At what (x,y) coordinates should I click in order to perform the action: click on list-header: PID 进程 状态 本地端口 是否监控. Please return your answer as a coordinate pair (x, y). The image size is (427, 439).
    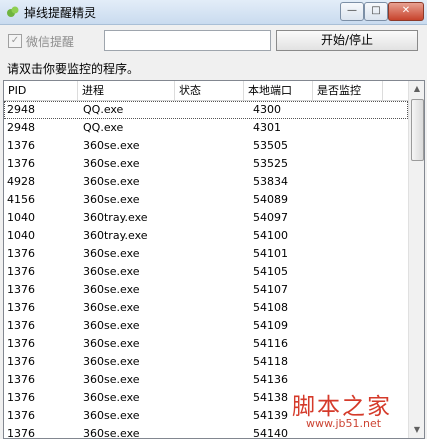
    Looking at the image, I should click on (206, 91).